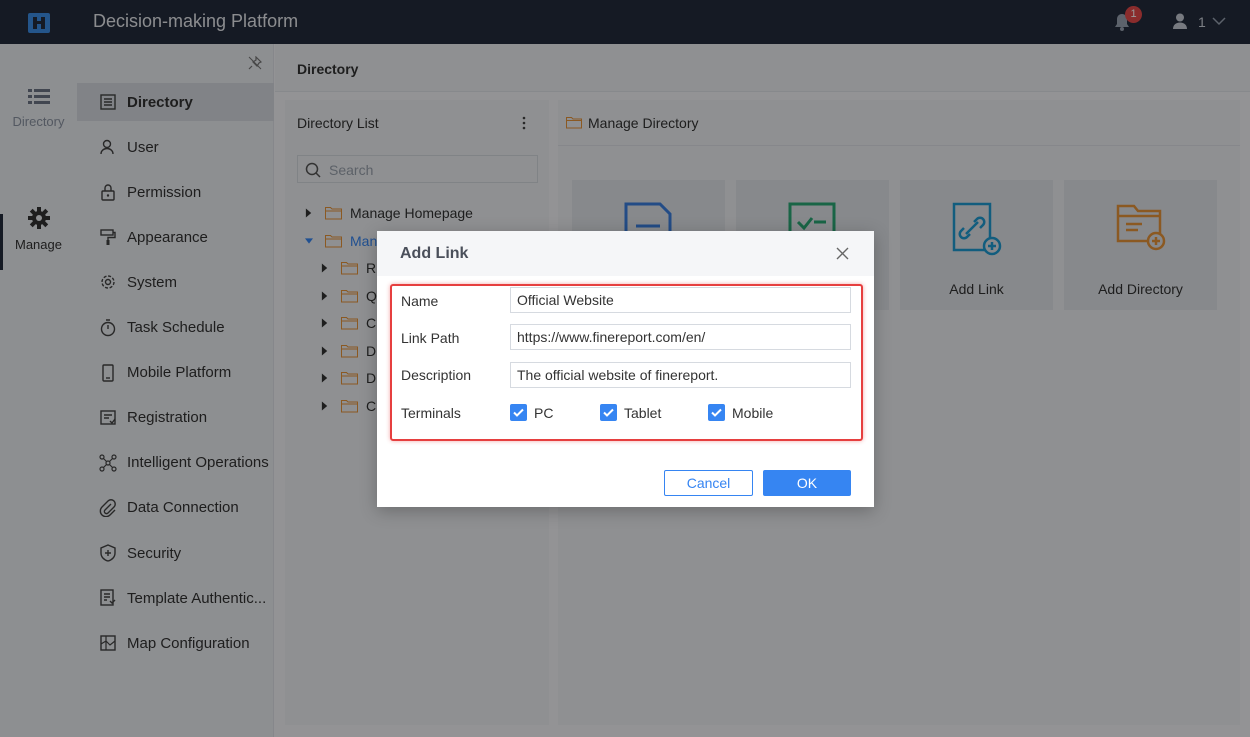  Describe the element at coordinates (430, 338) in the screenshot. I see `link-path-label: Link Path` at that location.